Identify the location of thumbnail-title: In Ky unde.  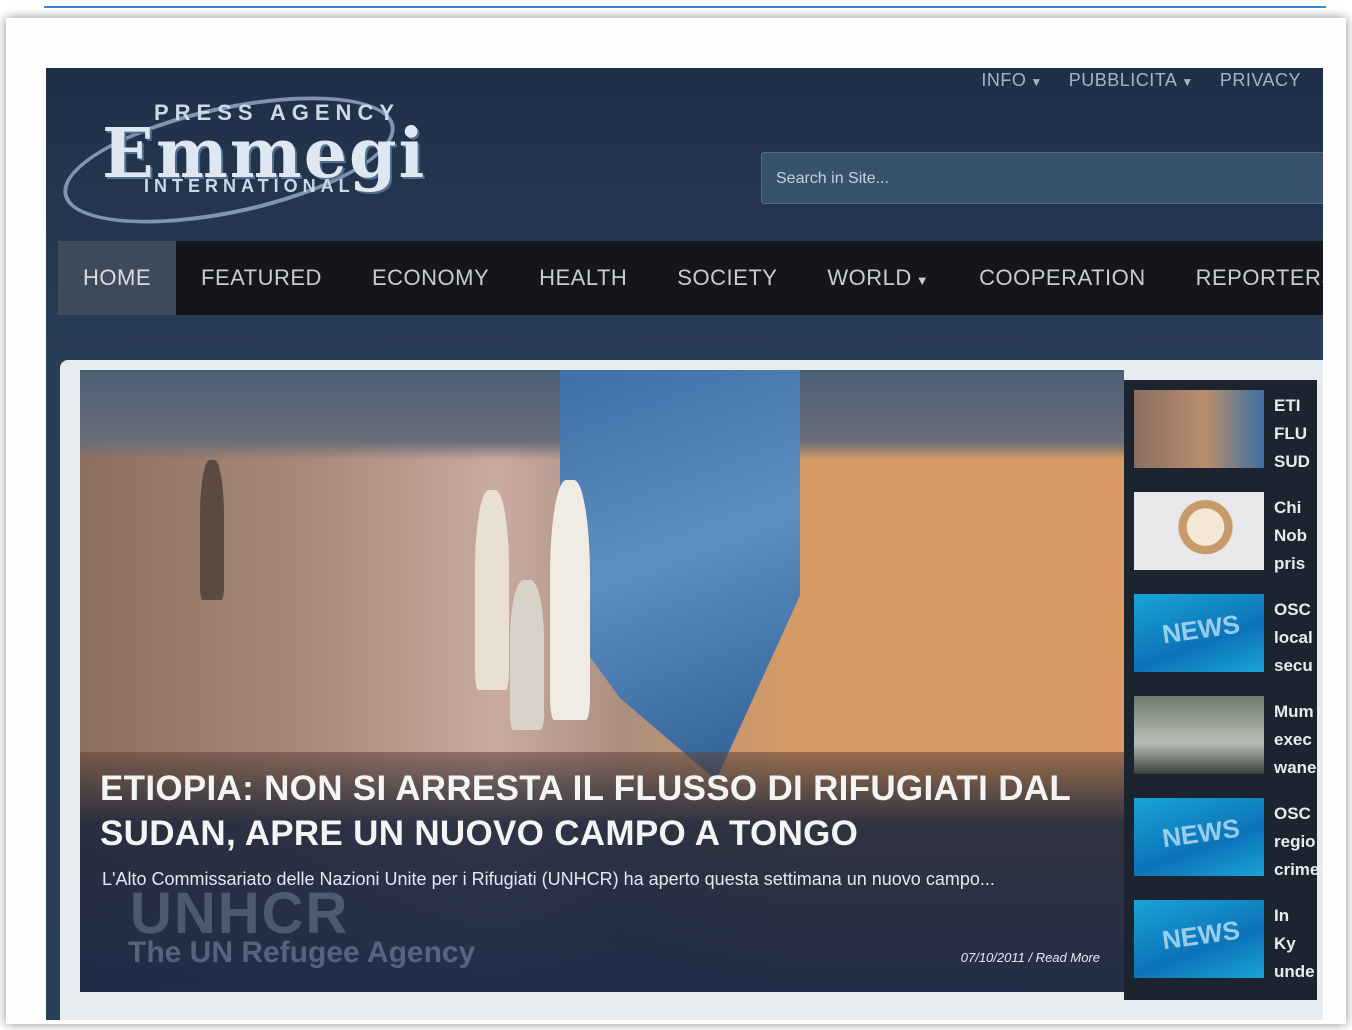
(1294, 943).